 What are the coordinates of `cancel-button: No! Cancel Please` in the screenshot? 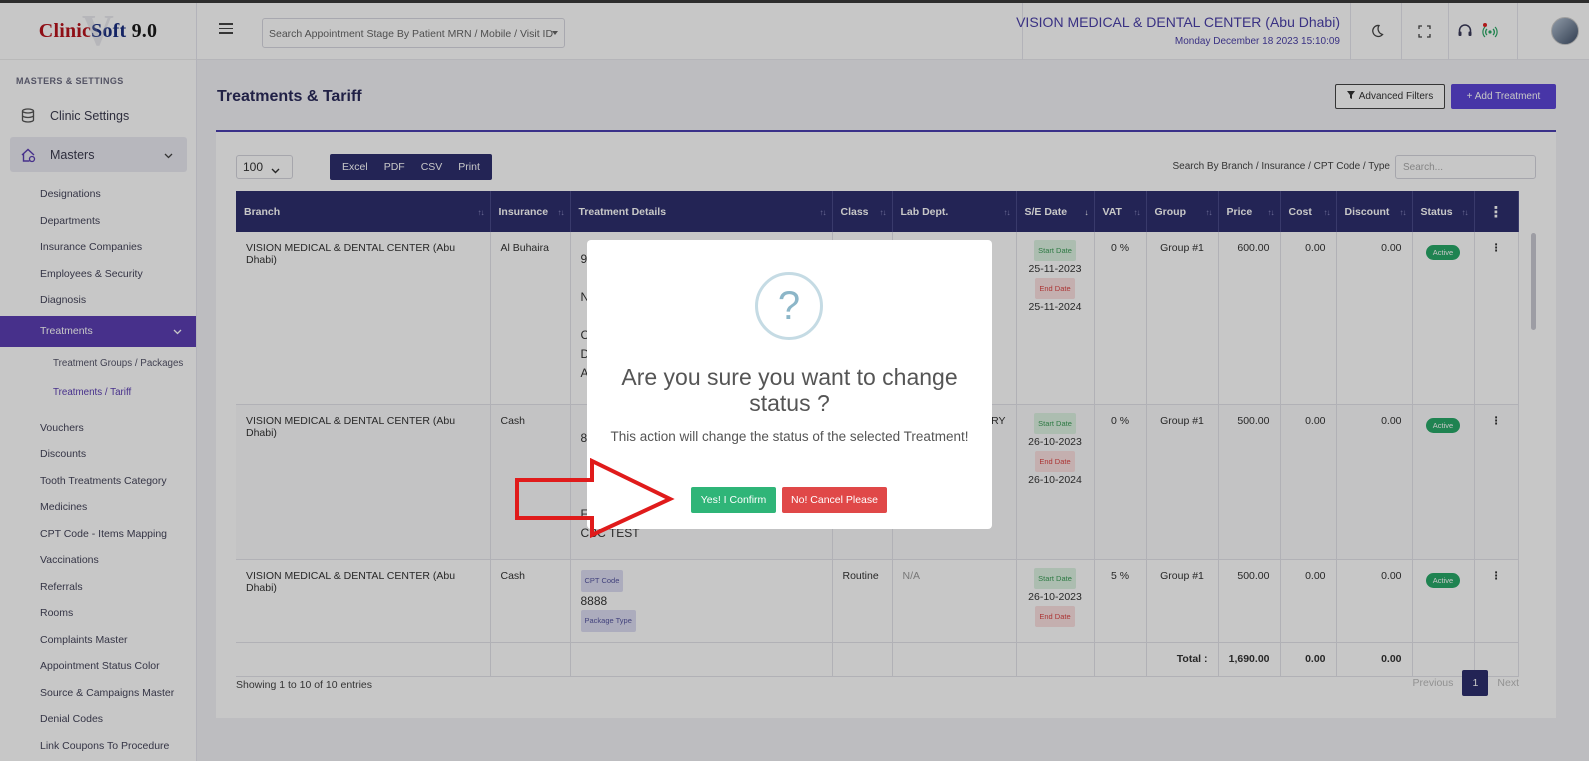 It's located at (834, 500).